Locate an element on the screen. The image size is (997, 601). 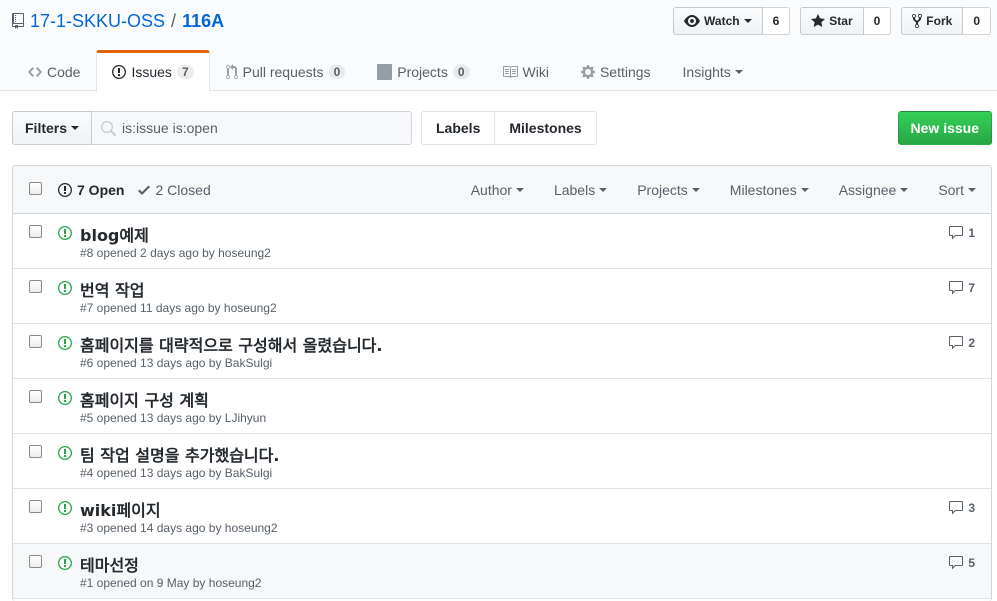
search-box is located at coordinates (252, 128).